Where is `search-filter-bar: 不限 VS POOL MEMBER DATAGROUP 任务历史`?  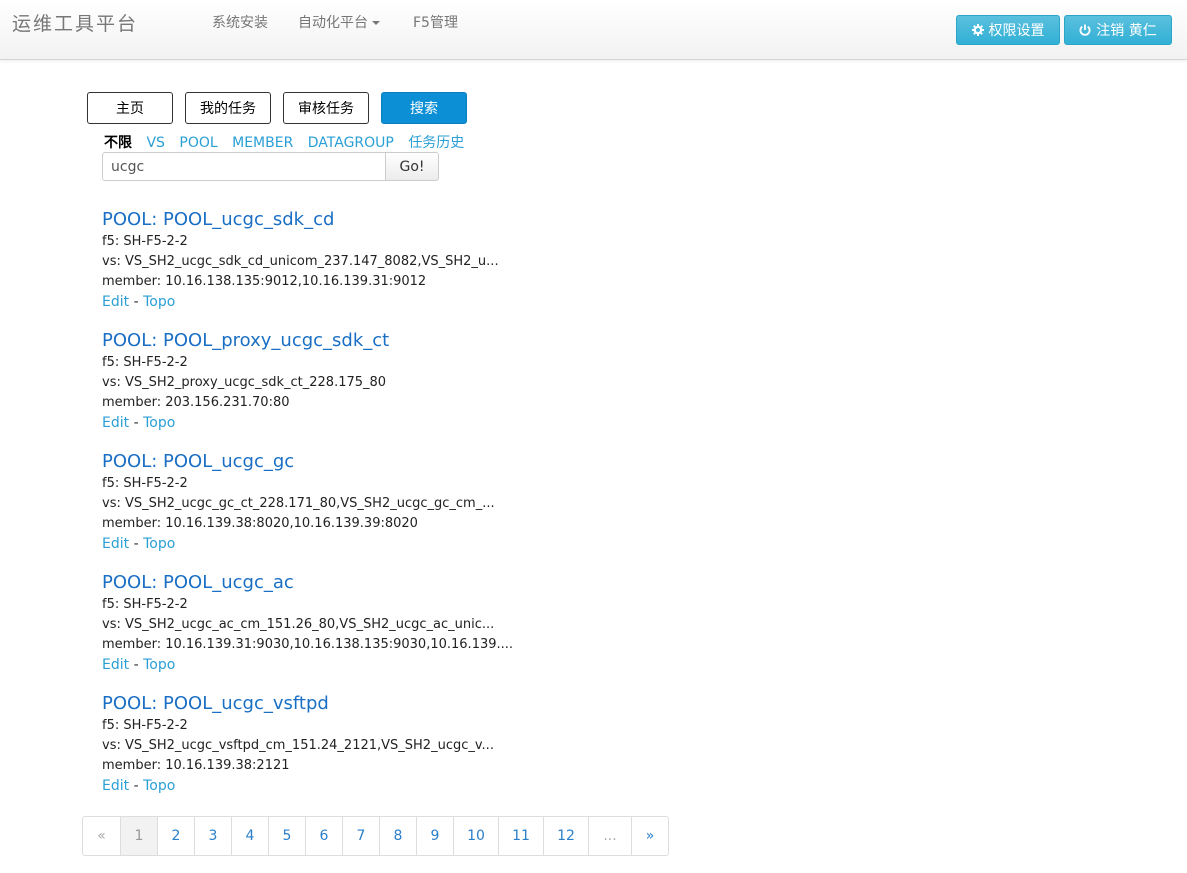 search-filter-bar: 不限 VS POOL MEMBER DATAGROUP 任务历史 is located at coordinates (289, 142).